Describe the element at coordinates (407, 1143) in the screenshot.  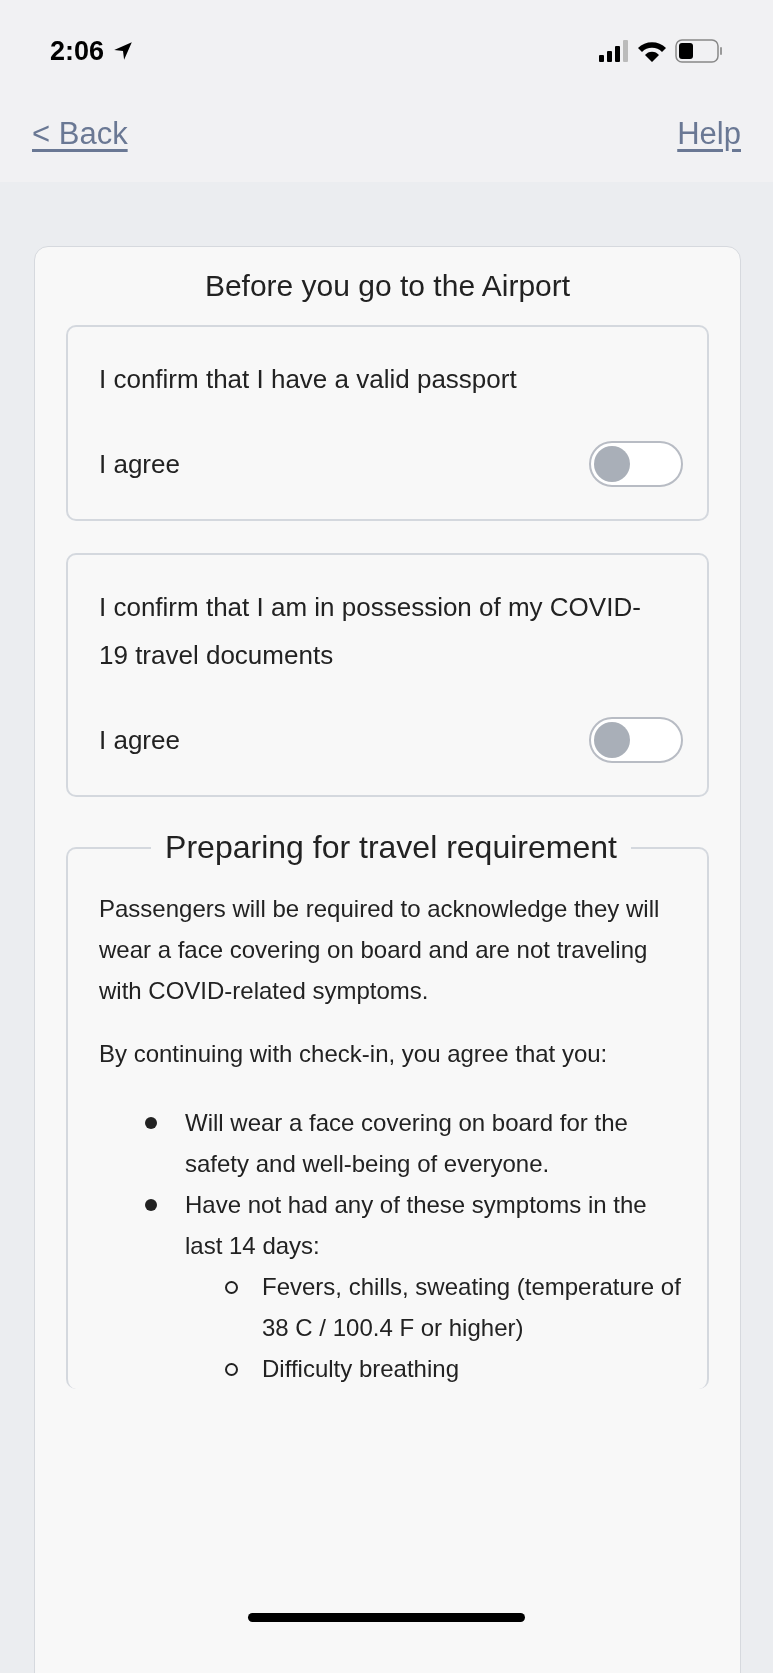
I see `list-item: Will wear a face covering on board for the safety and well-being of everyone.` at that location.